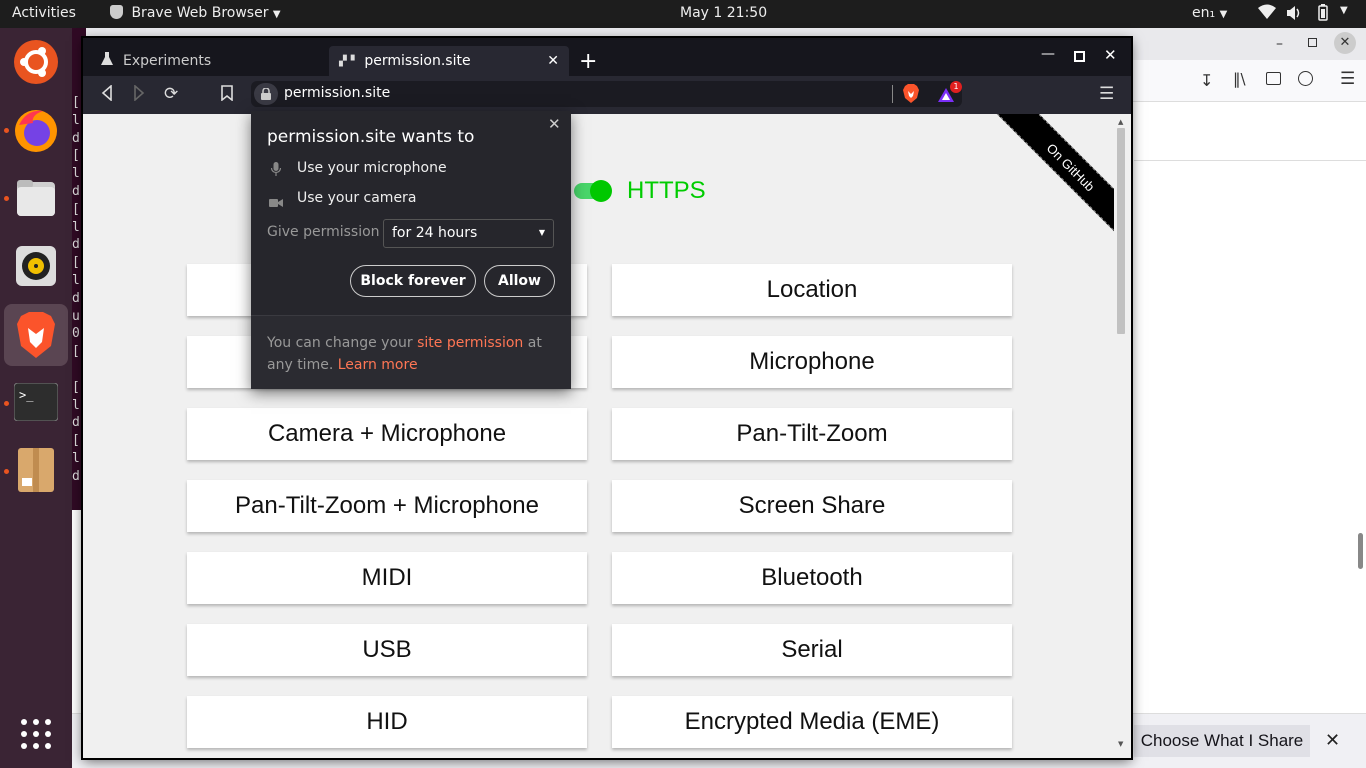  What do you see at coordinates (387, 506) in the screenshot?
I see `pan-tilt-zoom-microphone-button: Pan-Tilt-Zoom + Microphone` at bounding box center [387, 506].